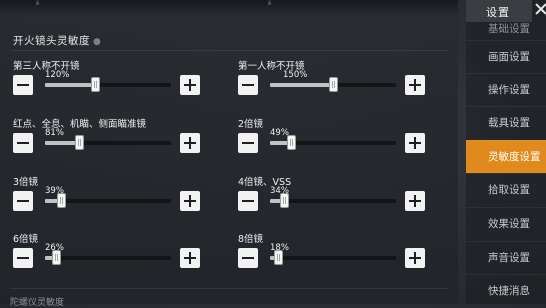  Describe the element at coordinates (26, 182) in the screenshot. I see `setting-label: 3倍镜` at that location.